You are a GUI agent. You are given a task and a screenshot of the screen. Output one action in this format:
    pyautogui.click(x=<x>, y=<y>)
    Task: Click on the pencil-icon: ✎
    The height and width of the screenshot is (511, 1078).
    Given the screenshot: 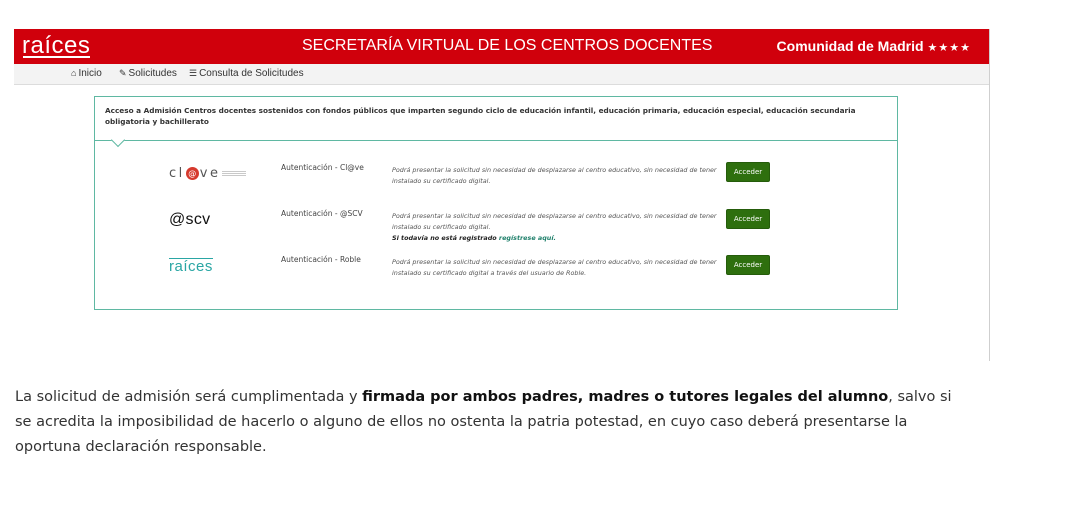 What is the action you would take?
    pyautogui.click(x=123, y=73)
    